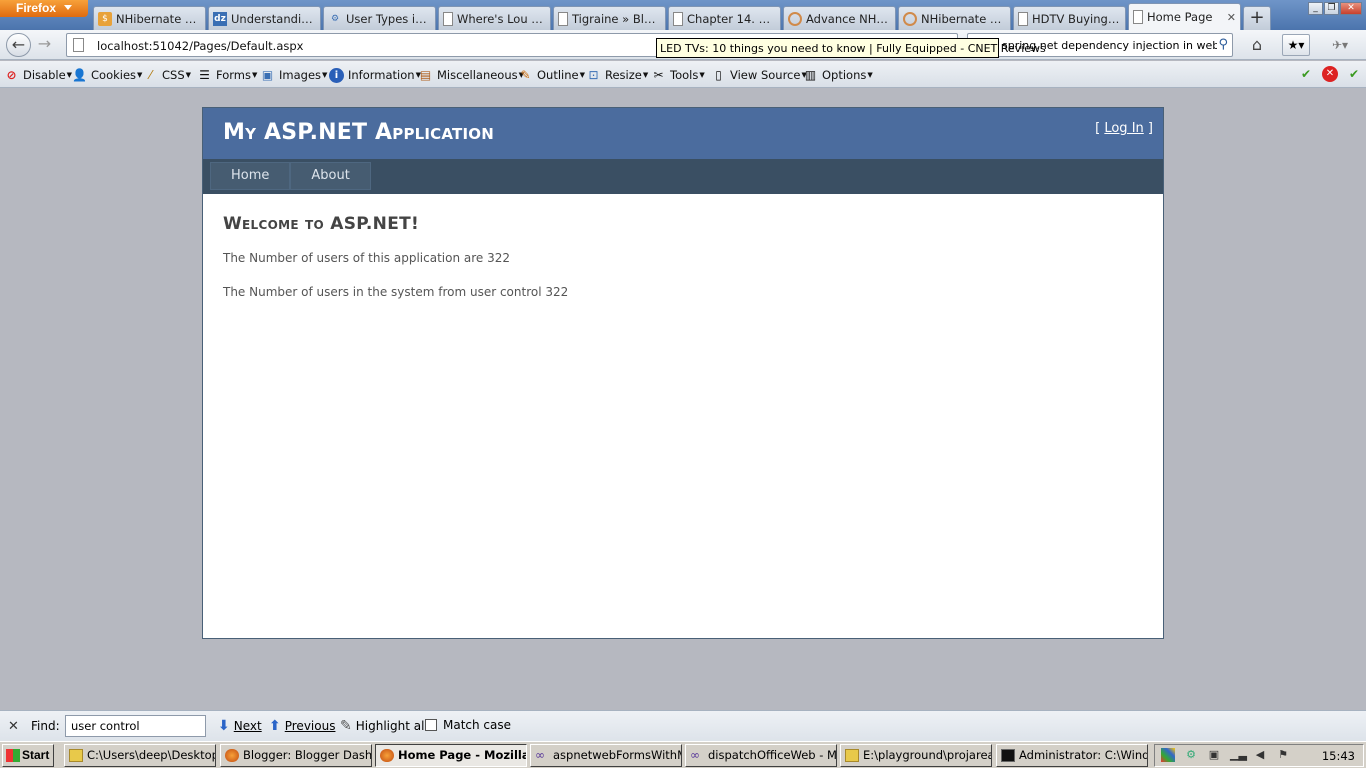 The height and width of the screenshot is (768, 1366). Describe the element at coordinates (321, 224) in the screenshot. I see `page-heading: Welcome to ASP.NET!` at that location.